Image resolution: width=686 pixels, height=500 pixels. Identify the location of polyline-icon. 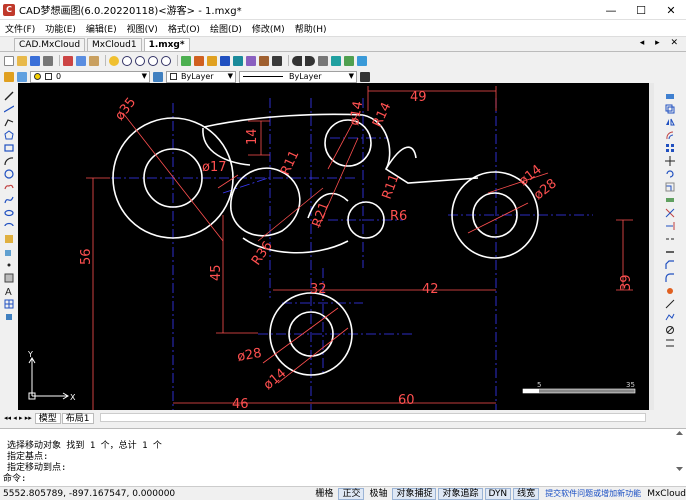
(9, 122).